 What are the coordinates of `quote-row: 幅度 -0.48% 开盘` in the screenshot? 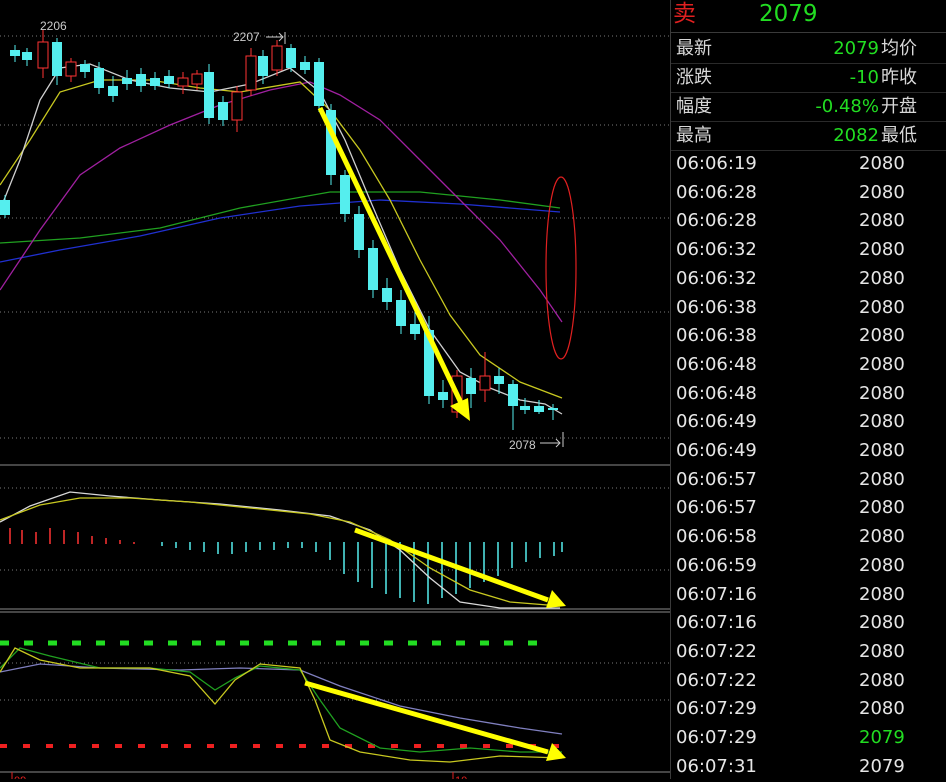 It's located at (808, 107).